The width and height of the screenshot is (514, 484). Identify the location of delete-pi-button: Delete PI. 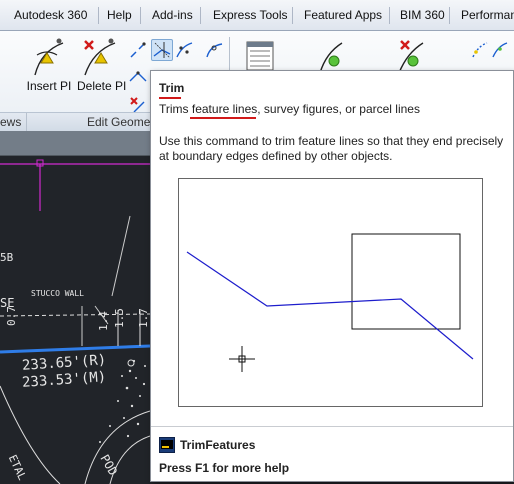
(102, 65).